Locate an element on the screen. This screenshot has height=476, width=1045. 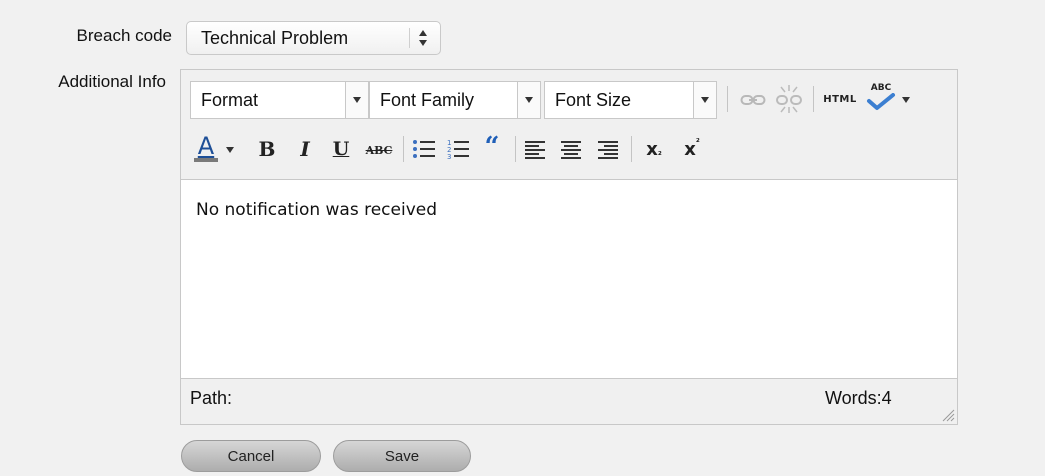
html-source-label: HTML is located at coordinates (840, 99).